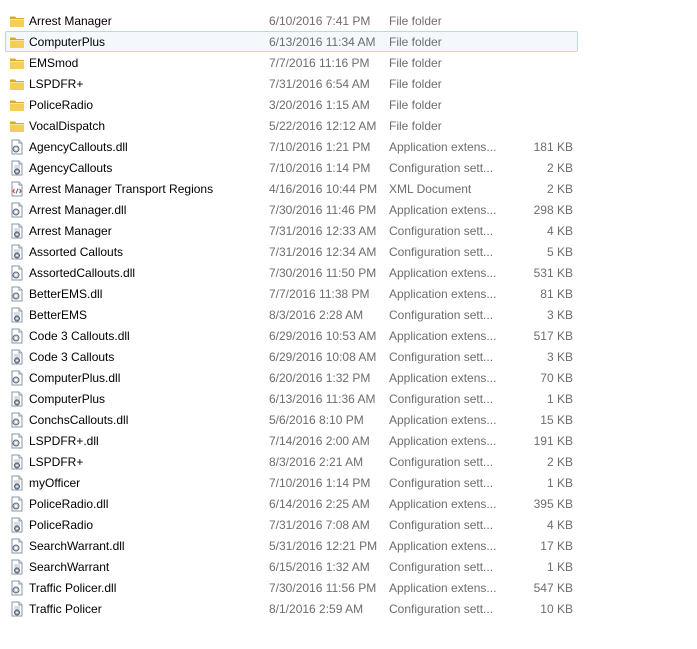 Image resolution: width=697 pixels, height=649 pixels. Describe the element at coordinates (320, 378) in the screenshot. I see `file-date-modified: 6/20/2016 1:32 PM` at that location.